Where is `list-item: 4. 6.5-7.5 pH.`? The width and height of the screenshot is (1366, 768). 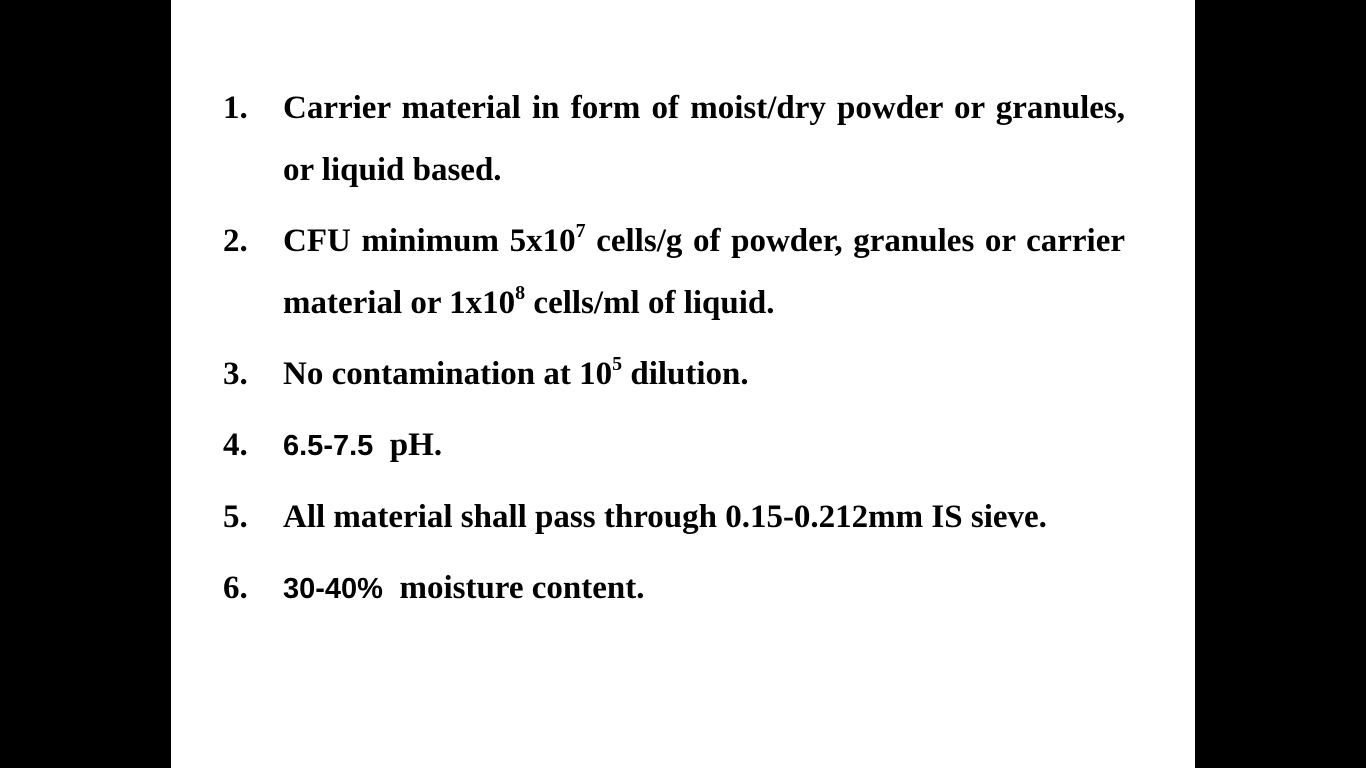
list-item: 4. 6.5-7.5 pH. is located at coordinates (674, 445).